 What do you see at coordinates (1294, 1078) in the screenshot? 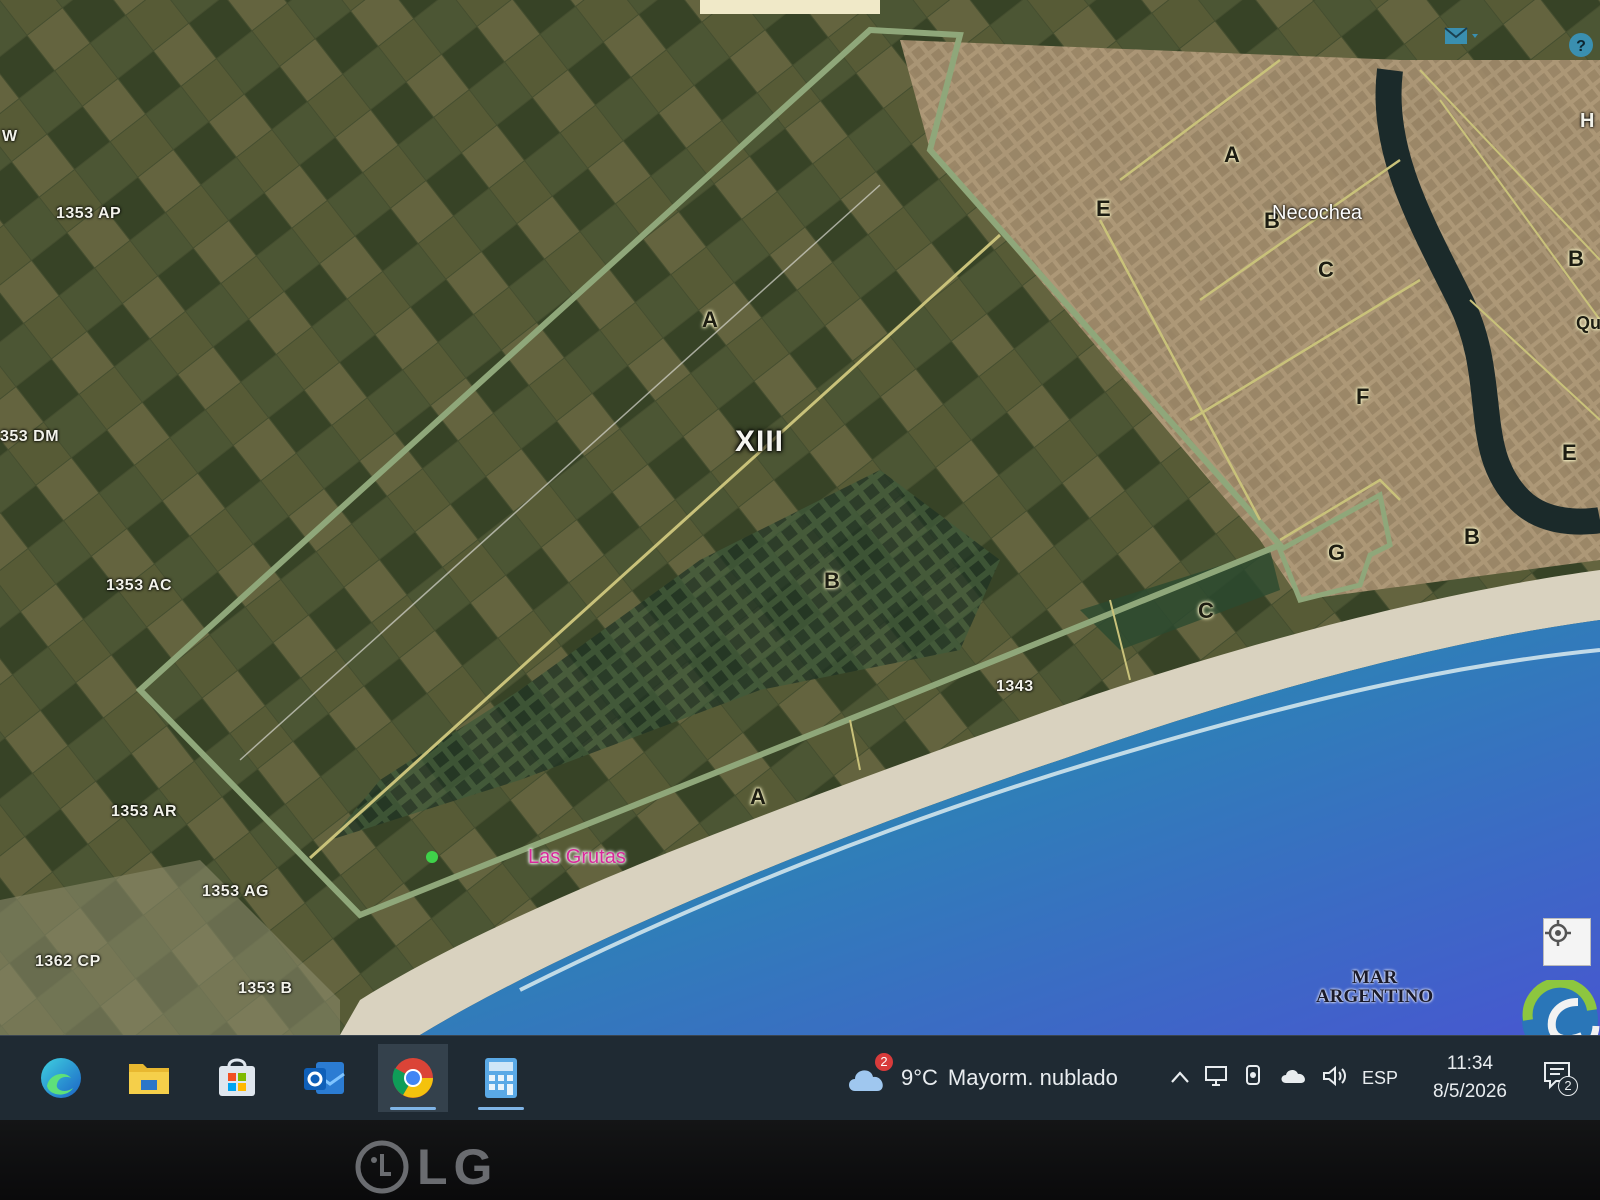
I see `onedrive-icon` at bounding box center [1294, 1078].